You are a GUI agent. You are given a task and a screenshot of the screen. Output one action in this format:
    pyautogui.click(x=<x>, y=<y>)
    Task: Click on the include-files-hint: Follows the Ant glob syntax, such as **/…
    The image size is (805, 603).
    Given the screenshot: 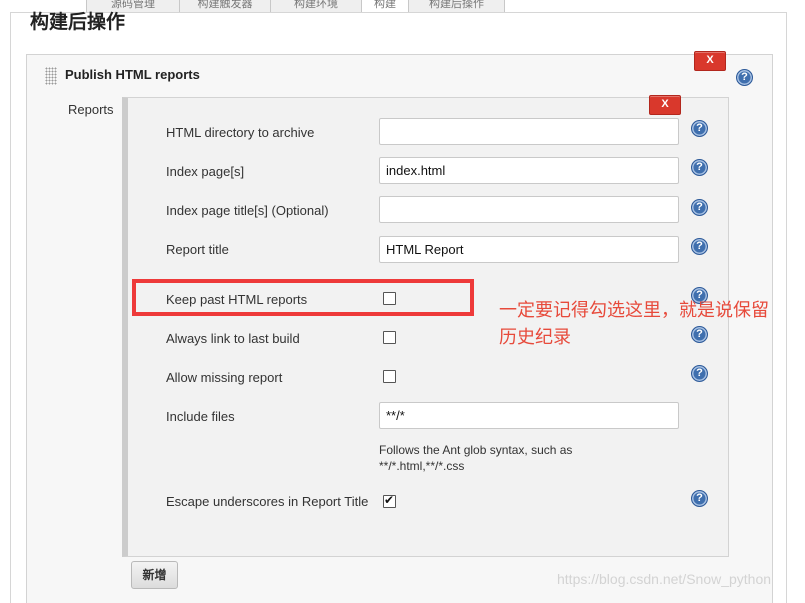 What is the action you would take?
    pyautogui.click(x=476, y=458)
    